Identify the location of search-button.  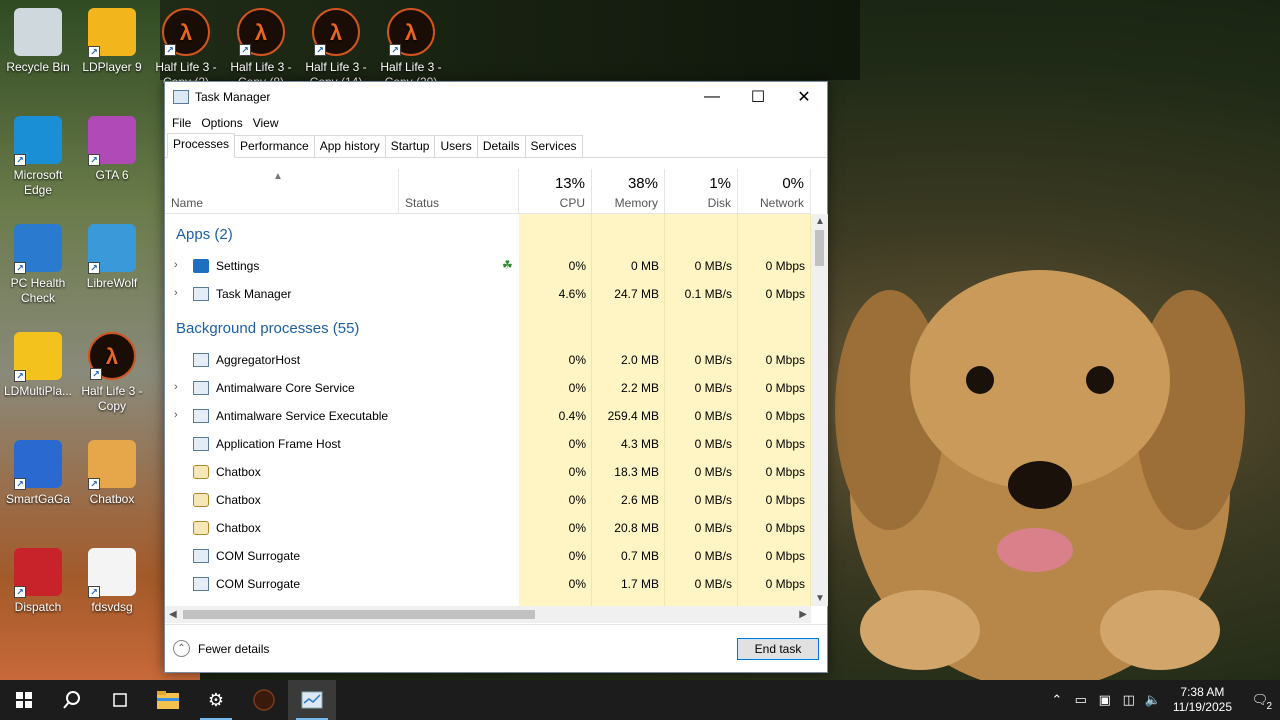
(72, 700).